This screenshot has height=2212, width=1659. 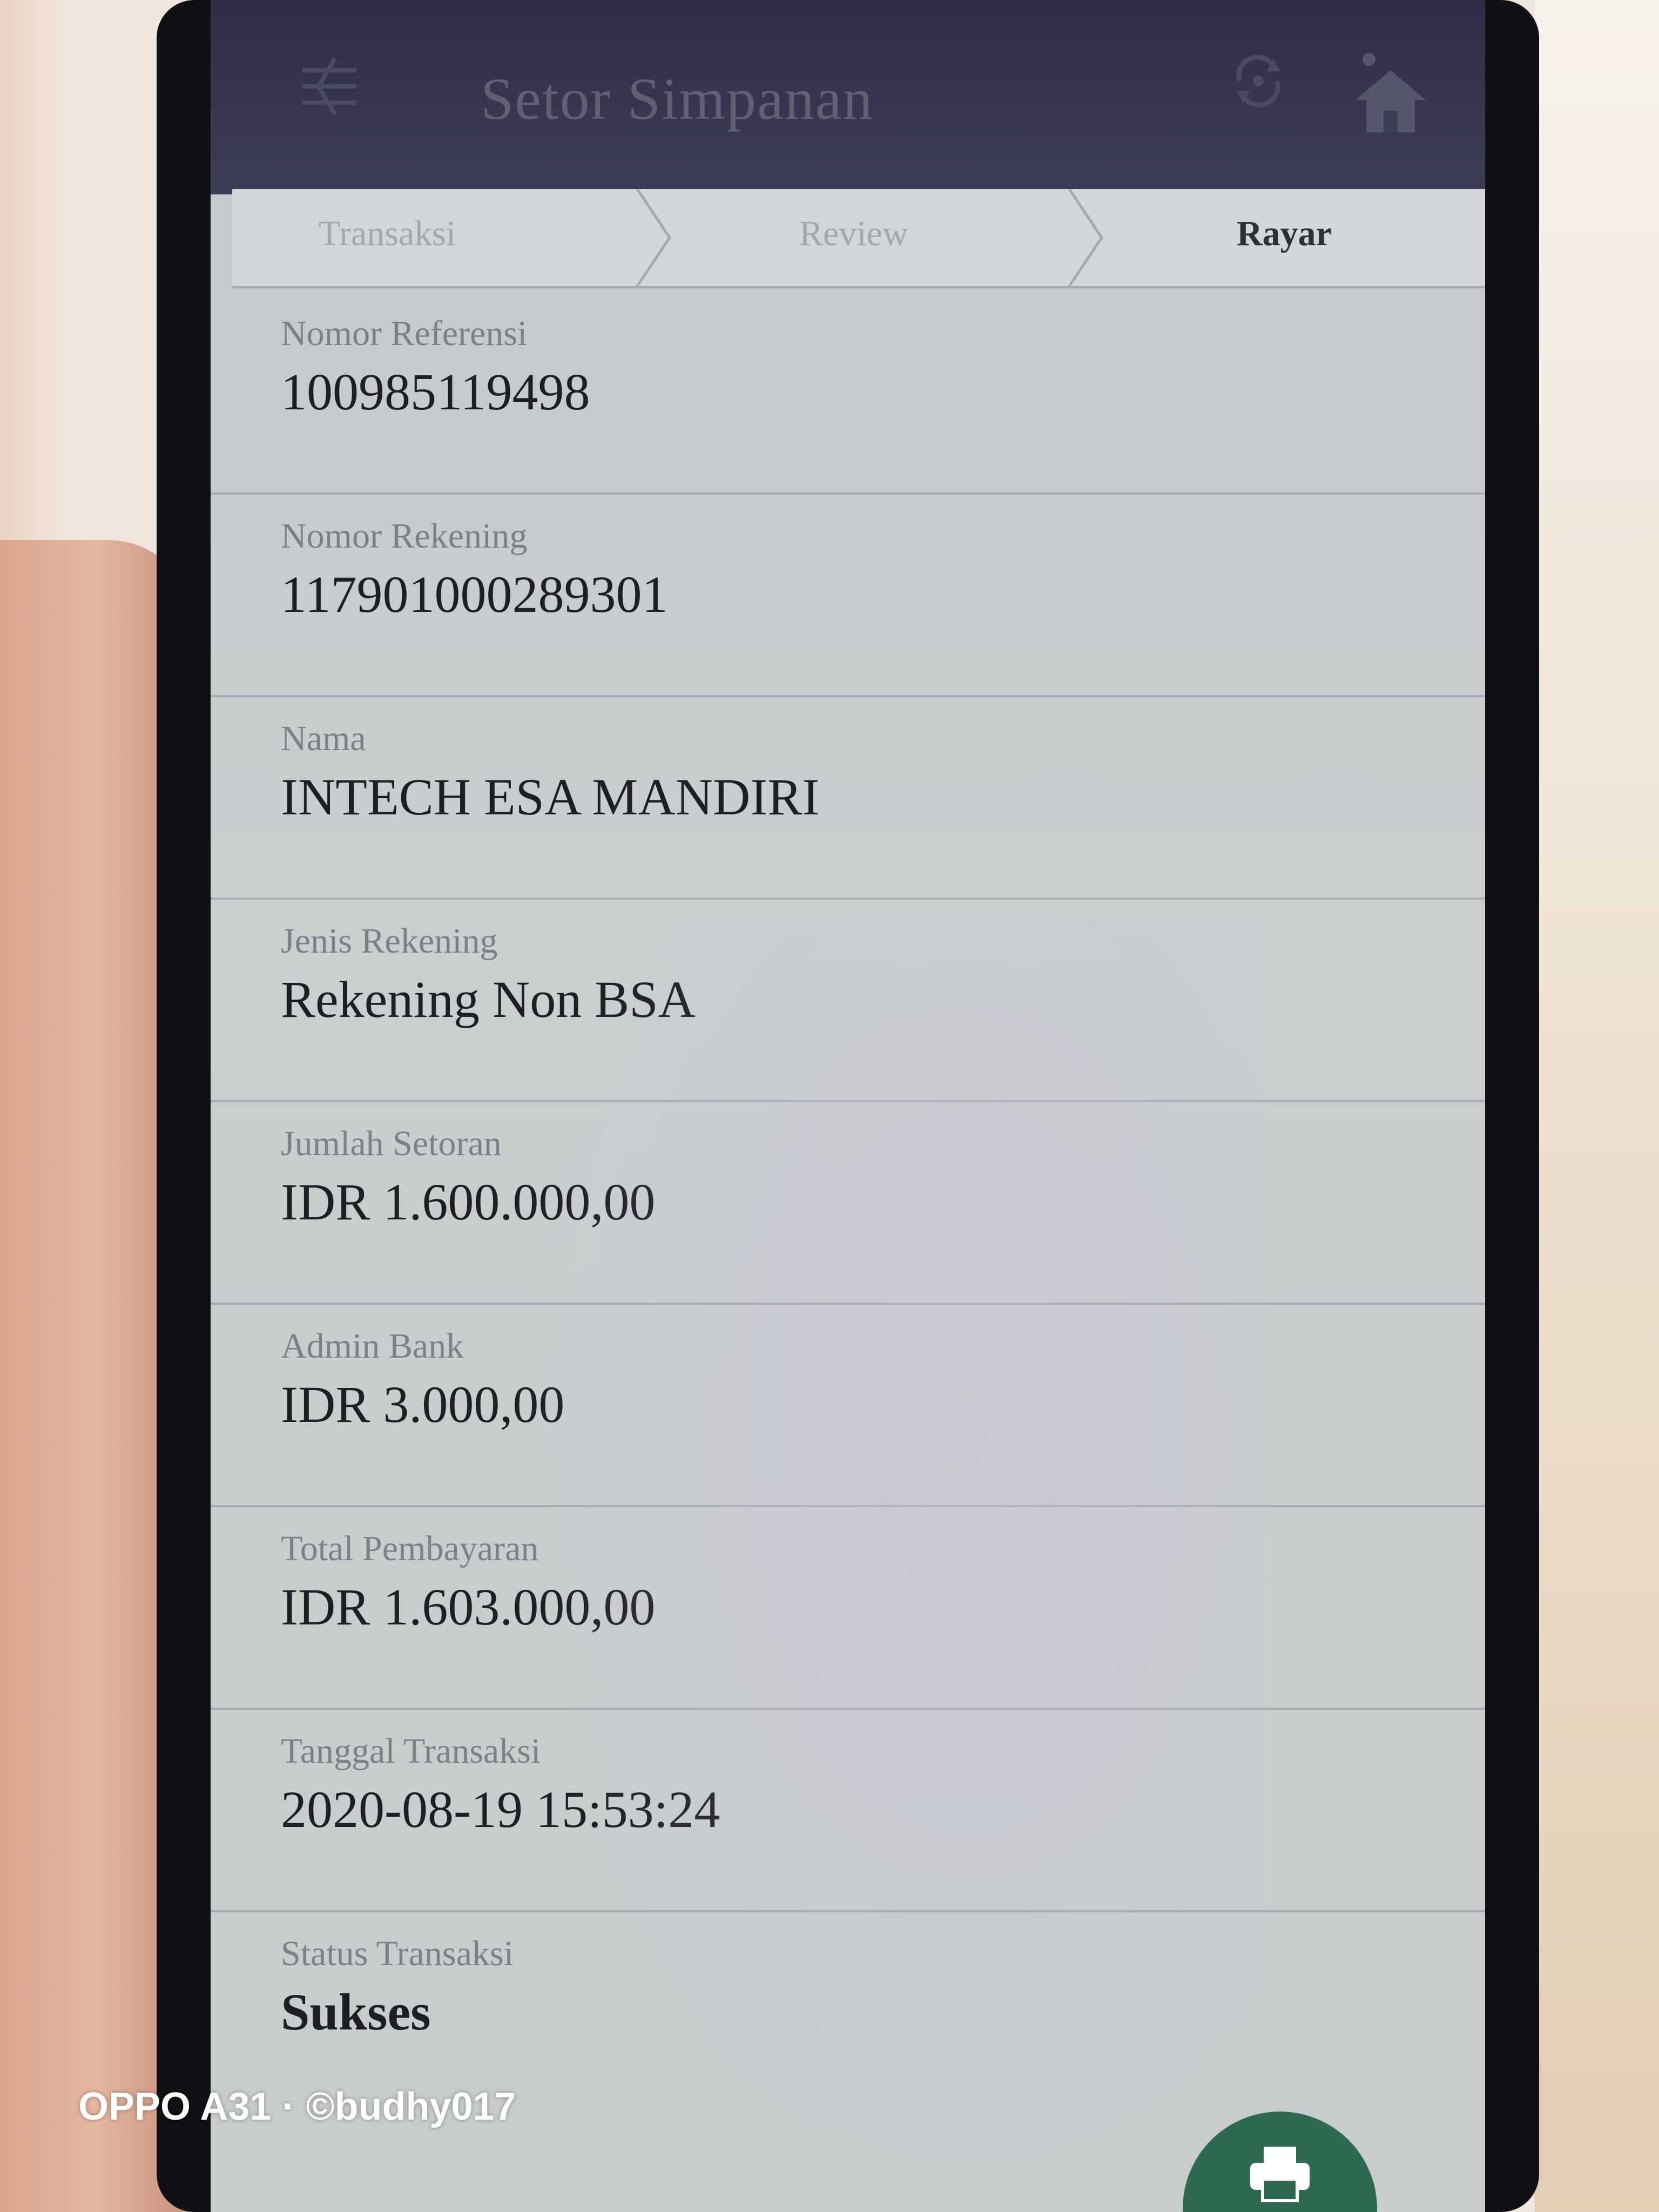 I want to click on refresh-icon, so click(x=1258, y=81).